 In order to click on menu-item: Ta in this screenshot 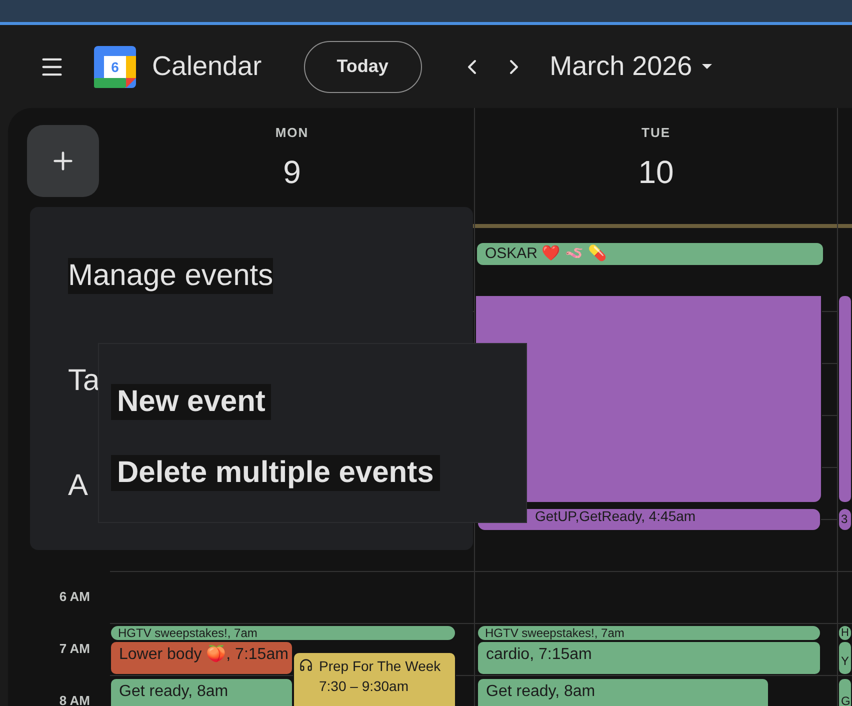, I will do `click(84, 381)`.